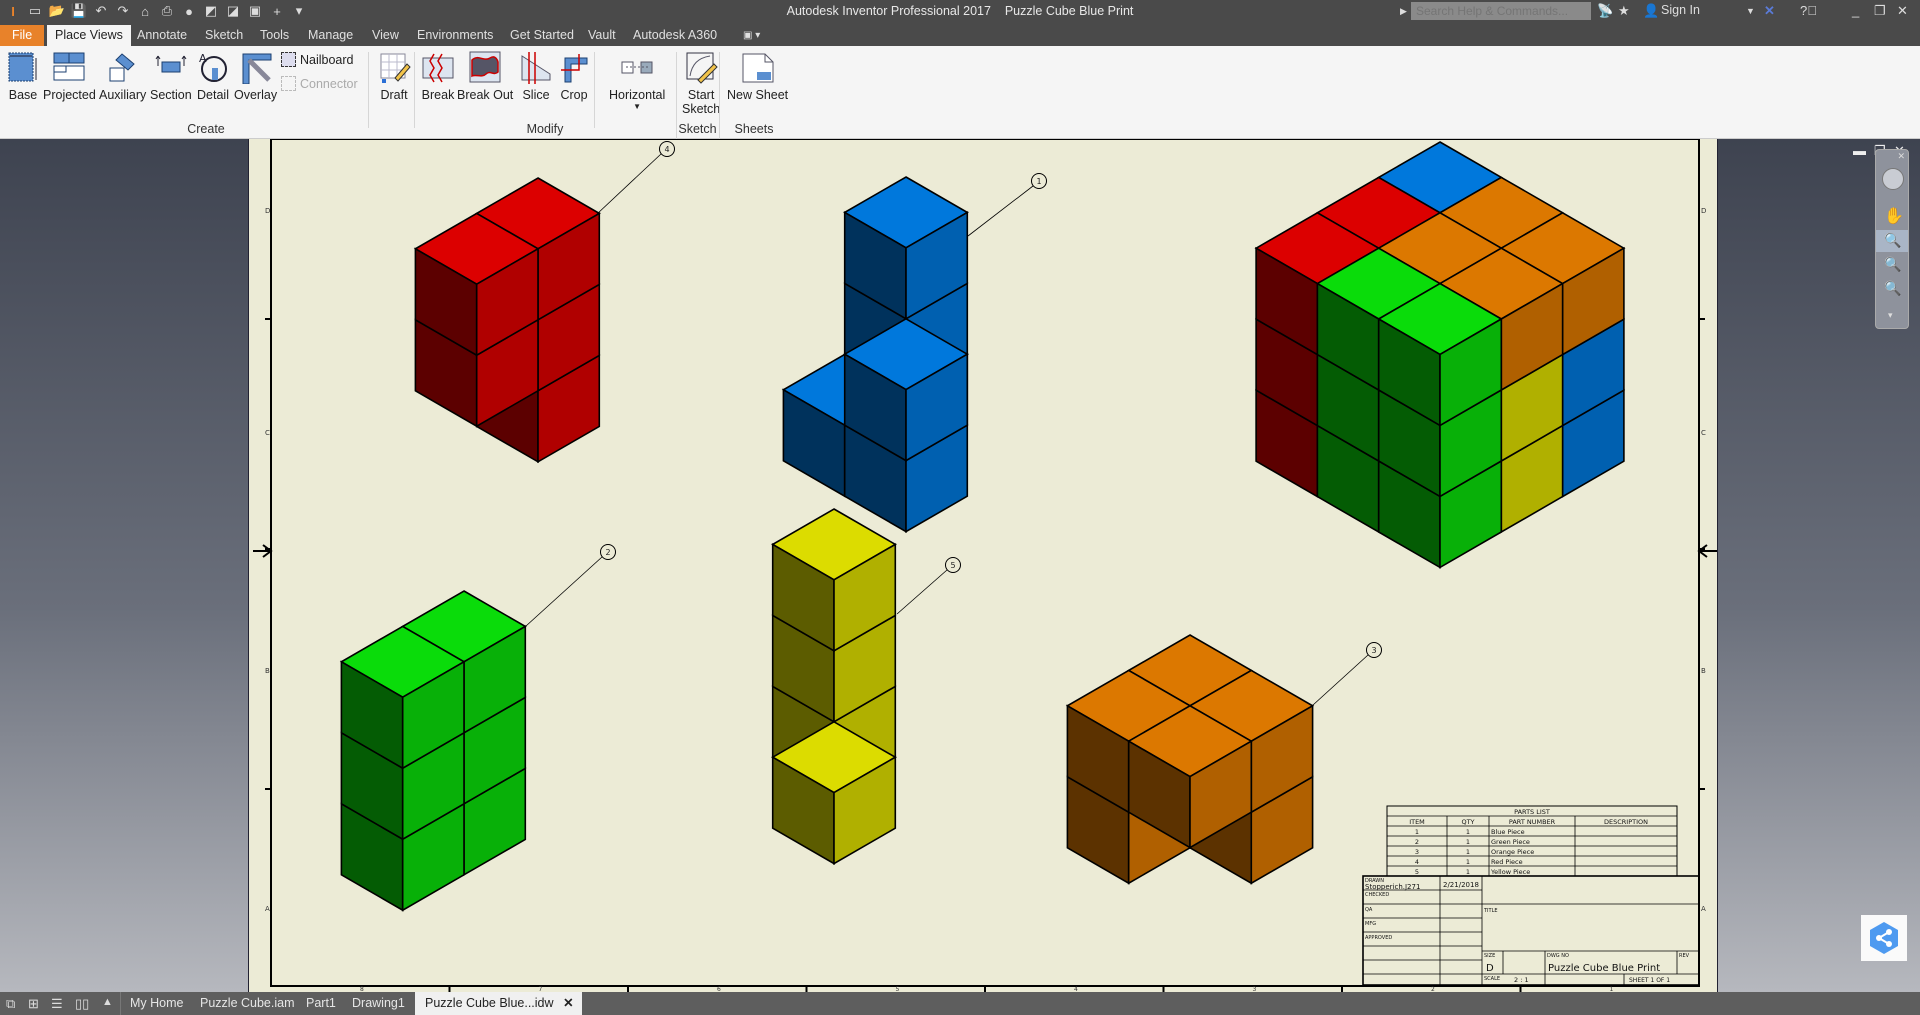  Describe the element at coordinates (1680, 10) in the screenshot. I see `sign-in-link: Sign In` at that location.